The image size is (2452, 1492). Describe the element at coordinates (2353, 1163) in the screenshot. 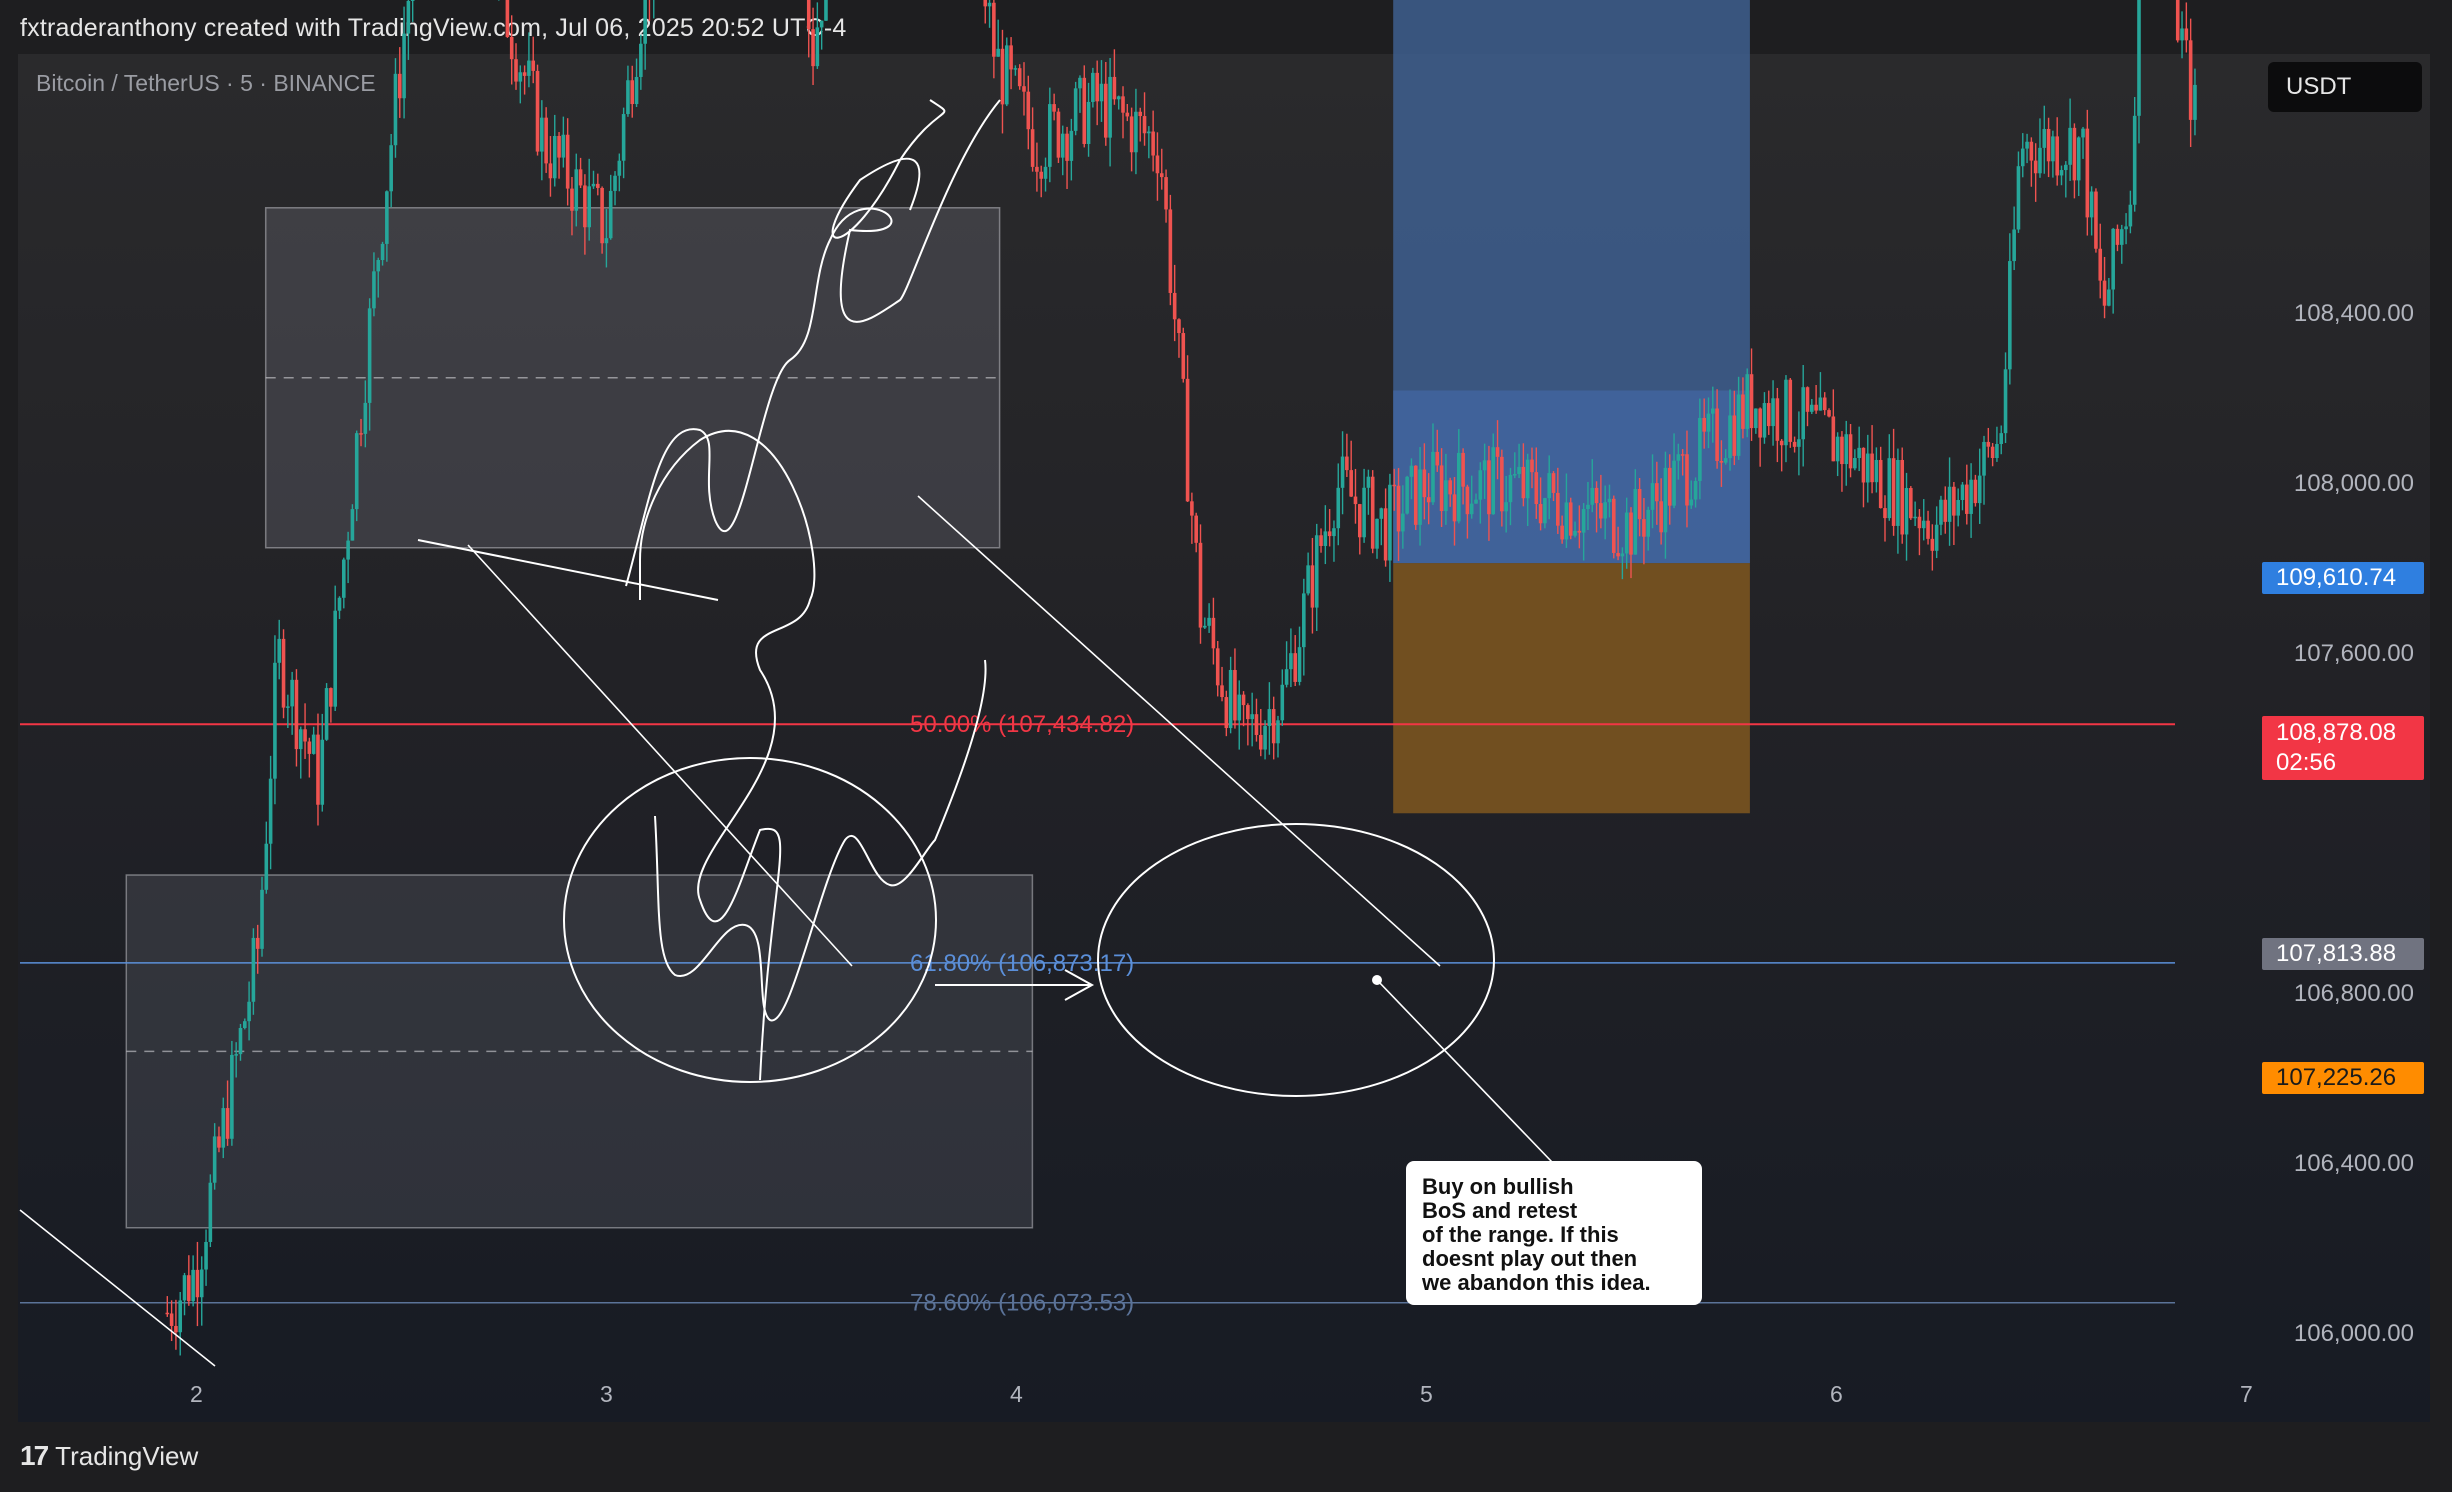

I see `price-tick-label: 106,400.00` at that location.